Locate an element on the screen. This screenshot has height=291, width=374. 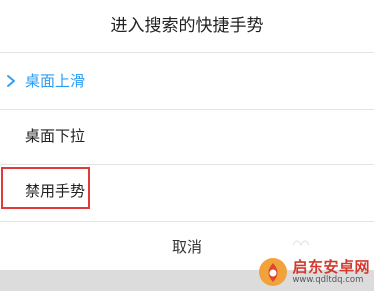
highlight-box is located at coordinates (45, 188).